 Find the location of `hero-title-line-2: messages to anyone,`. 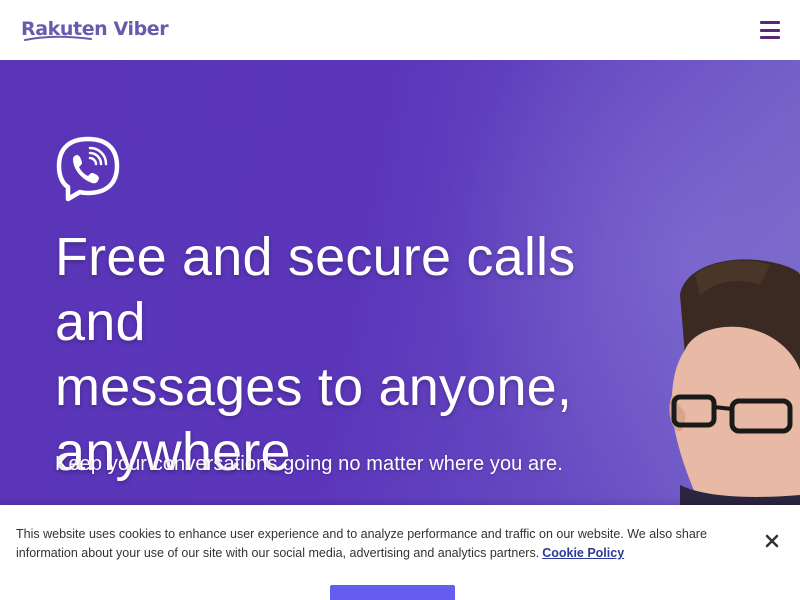

hero-title-line-2: messages to anyone, is located at coordinates (314, 387).